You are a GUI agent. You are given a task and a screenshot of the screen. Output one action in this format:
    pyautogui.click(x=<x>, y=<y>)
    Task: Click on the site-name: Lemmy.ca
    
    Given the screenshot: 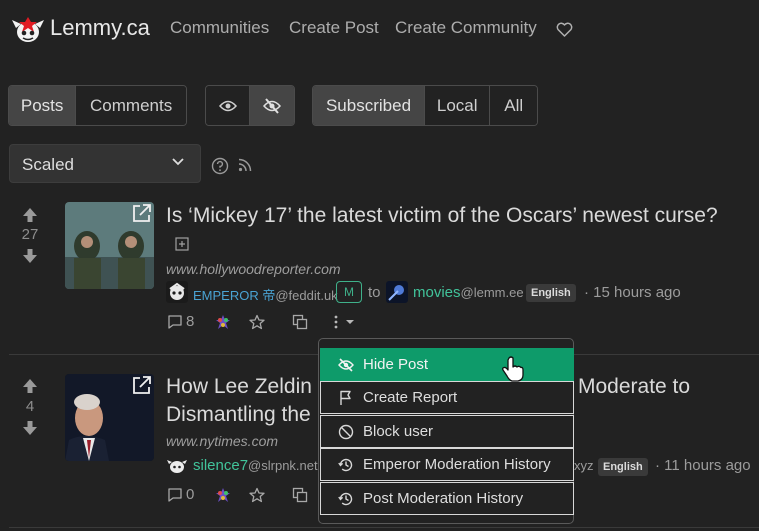 What is the action you would take?
    pyautogui.click(x=100, y=28)
    